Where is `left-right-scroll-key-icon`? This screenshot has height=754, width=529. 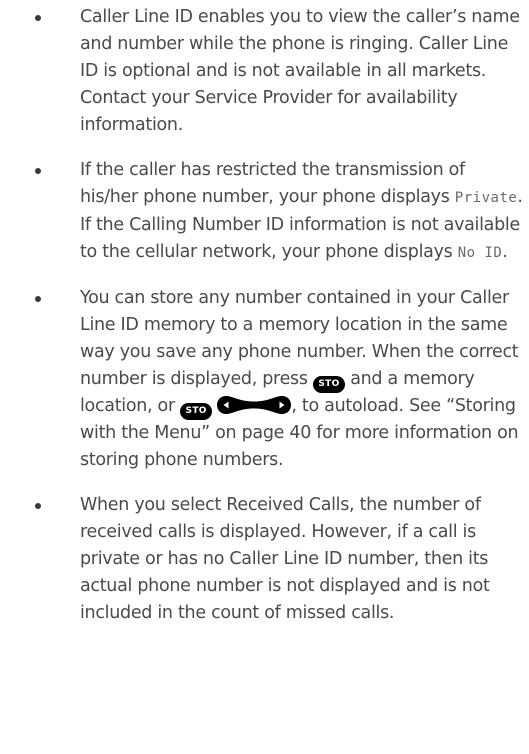 left-right-scroll-key-icon is located at coordinates (254, 405).